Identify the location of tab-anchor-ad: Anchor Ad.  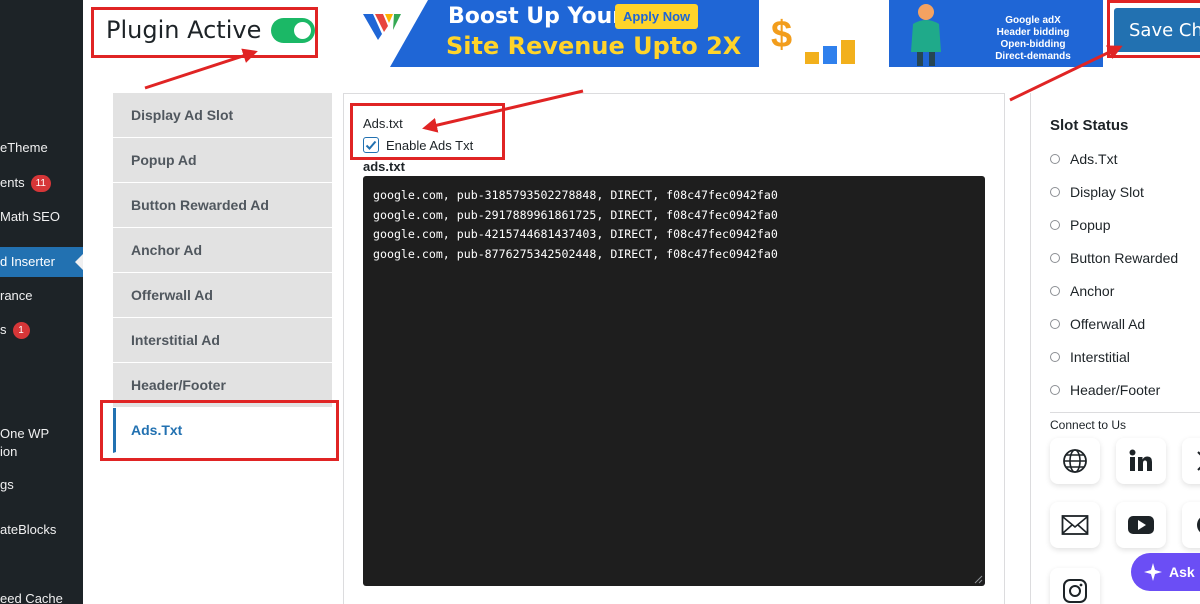
(222, 250).